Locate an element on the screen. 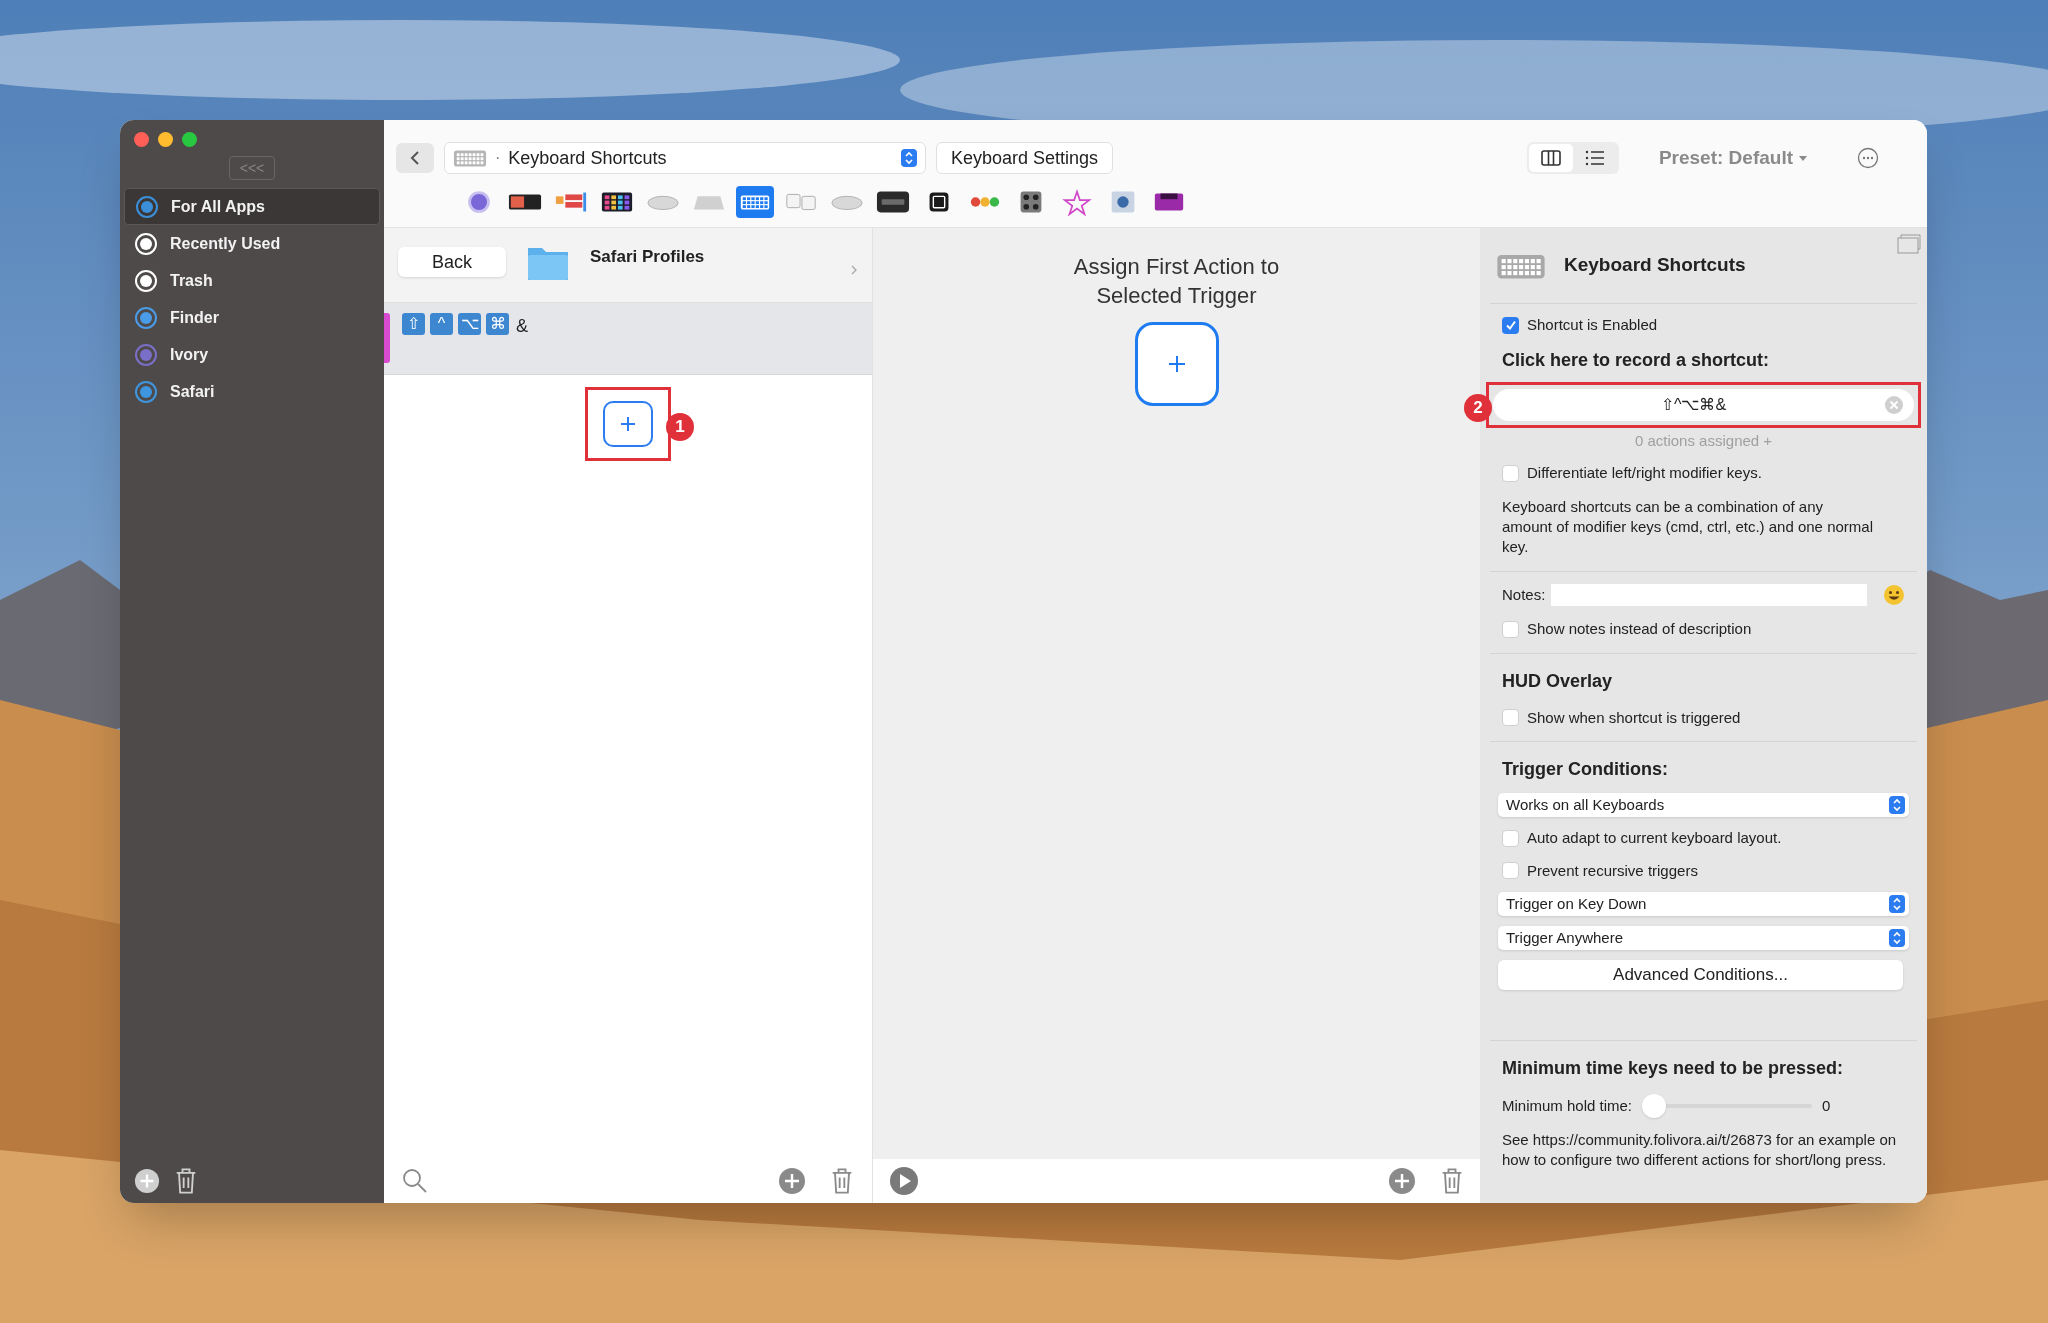 The height and width of the screenshot is (1323, 2048). columns-icon is located at coordinates (1550, 158).